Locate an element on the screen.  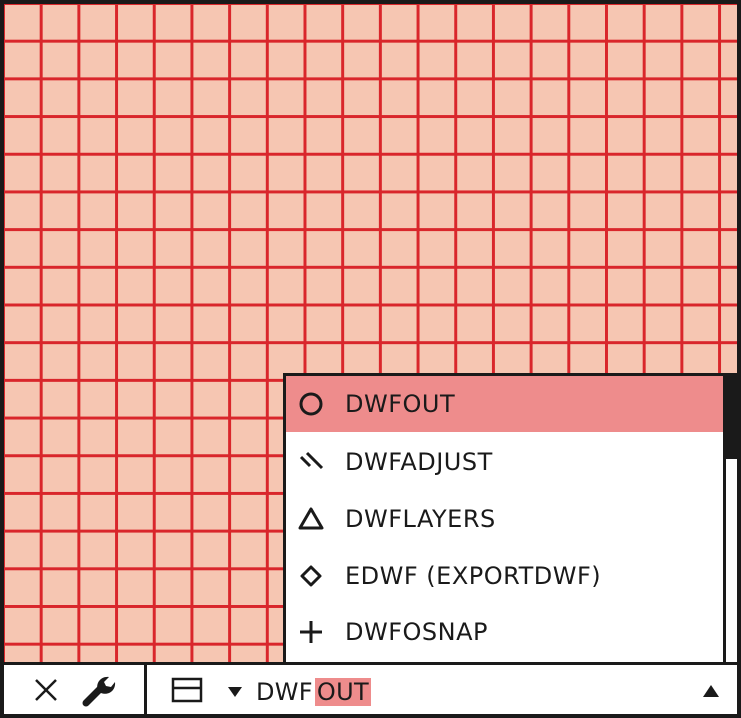
autocomplete-item-dwflayers: DWFLAYERS is located at coordinates (504, 519).